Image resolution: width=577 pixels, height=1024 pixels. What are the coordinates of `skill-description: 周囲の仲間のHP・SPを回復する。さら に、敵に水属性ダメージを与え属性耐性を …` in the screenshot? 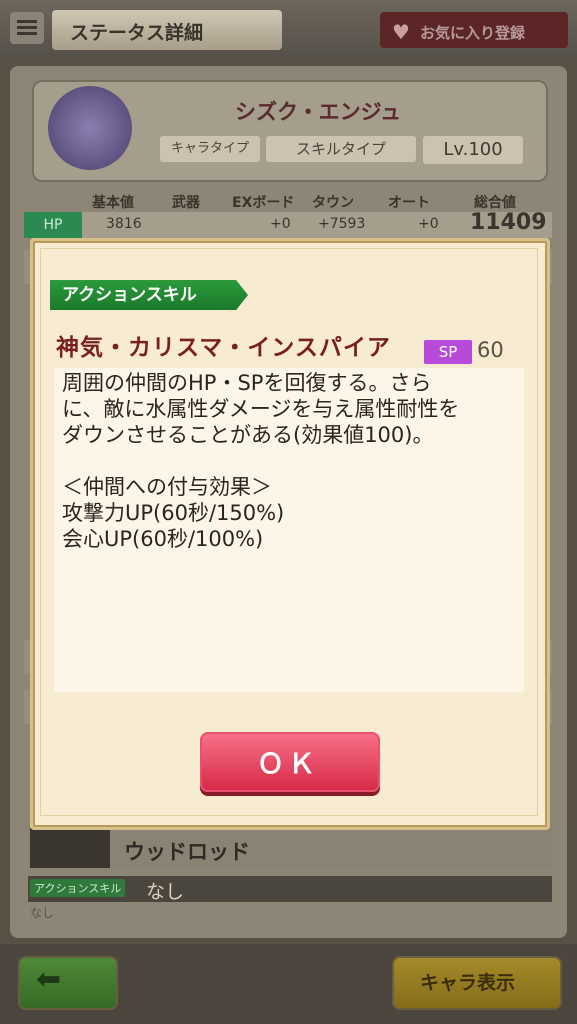 It's located at (261, 461).